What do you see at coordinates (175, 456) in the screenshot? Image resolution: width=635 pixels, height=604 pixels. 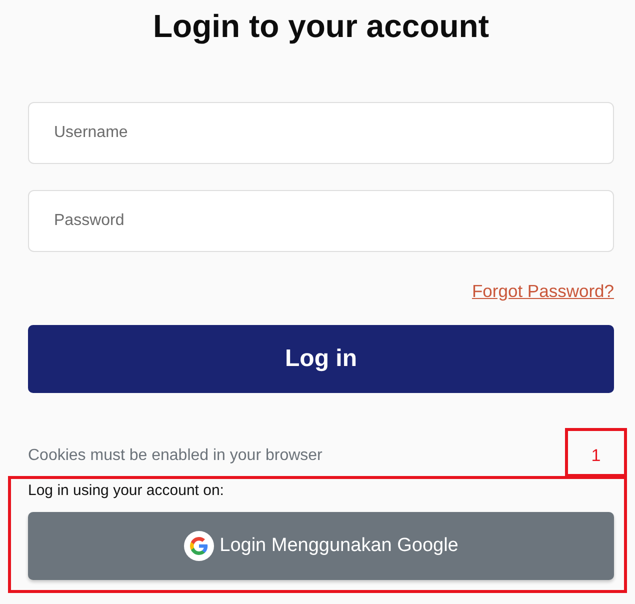 I see `cookies-notice: Cookies must be enabled in your browser` at bounding box center [175, 456].